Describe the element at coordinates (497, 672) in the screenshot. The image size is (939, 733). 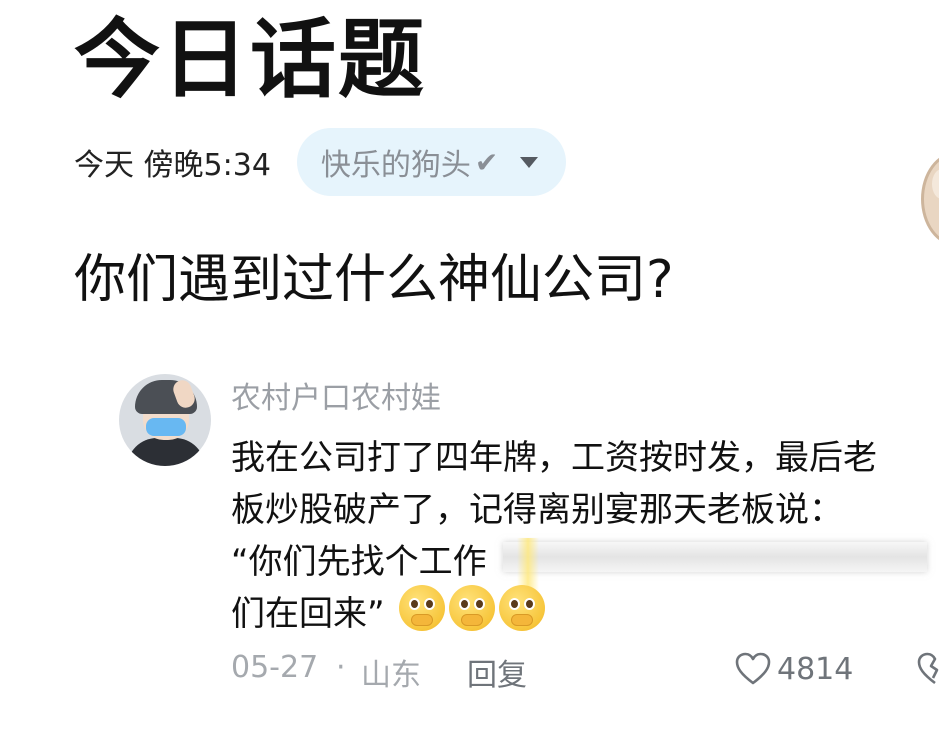
I see `reply-button: 回复` at that location.